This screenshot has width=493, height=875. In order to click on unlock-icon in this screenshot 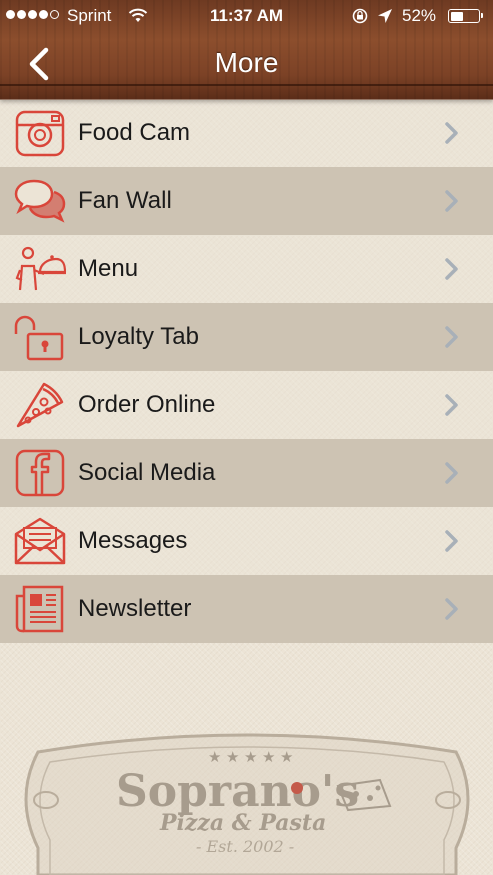, I will do `click(39, 338)`.